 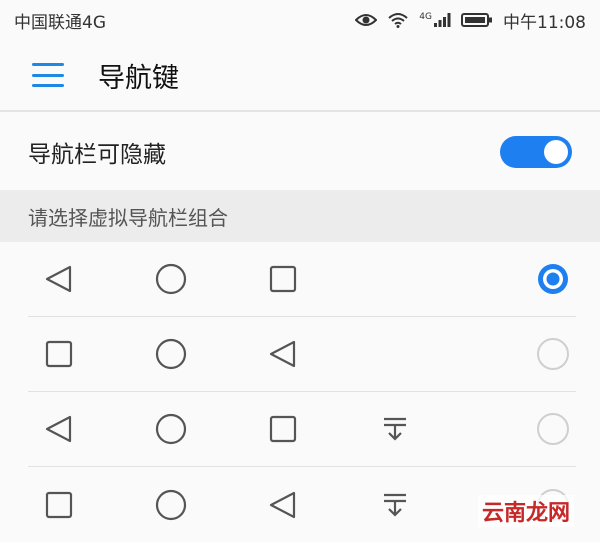 I want to click on carrier-label: 中国联通4G, so click(x=60, y=22).